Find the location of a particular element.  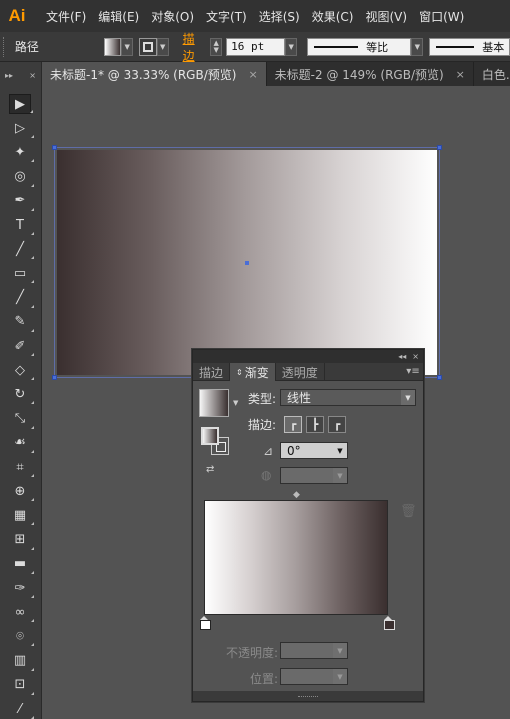

eyedropper-tool-icon: ✑ is located at coordinates (21, 588).